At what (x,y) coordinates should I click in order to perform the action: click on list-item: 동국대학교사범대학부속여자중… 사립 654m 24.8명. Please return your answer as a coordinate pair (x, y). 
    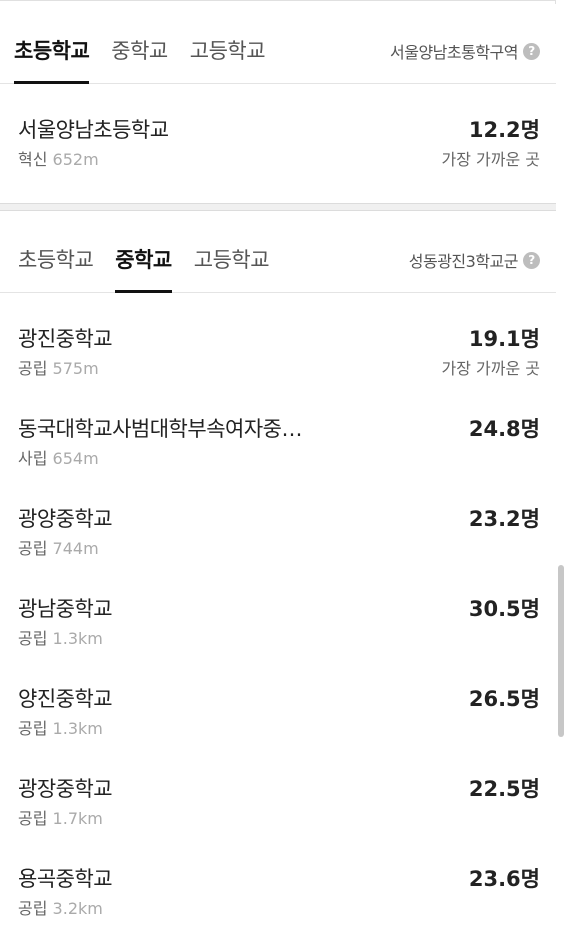
    Looking at the image, I should click on (278, 428).